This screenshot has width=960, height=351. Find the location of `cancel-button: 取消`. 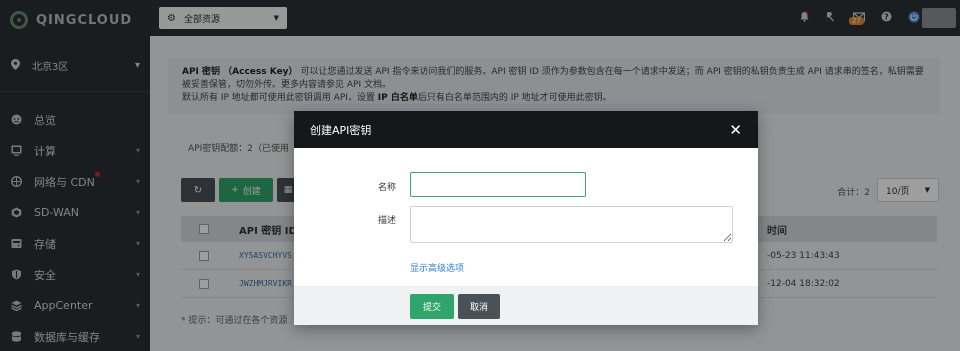

cancel-button: 取消 is located at coordinates (479, 306).